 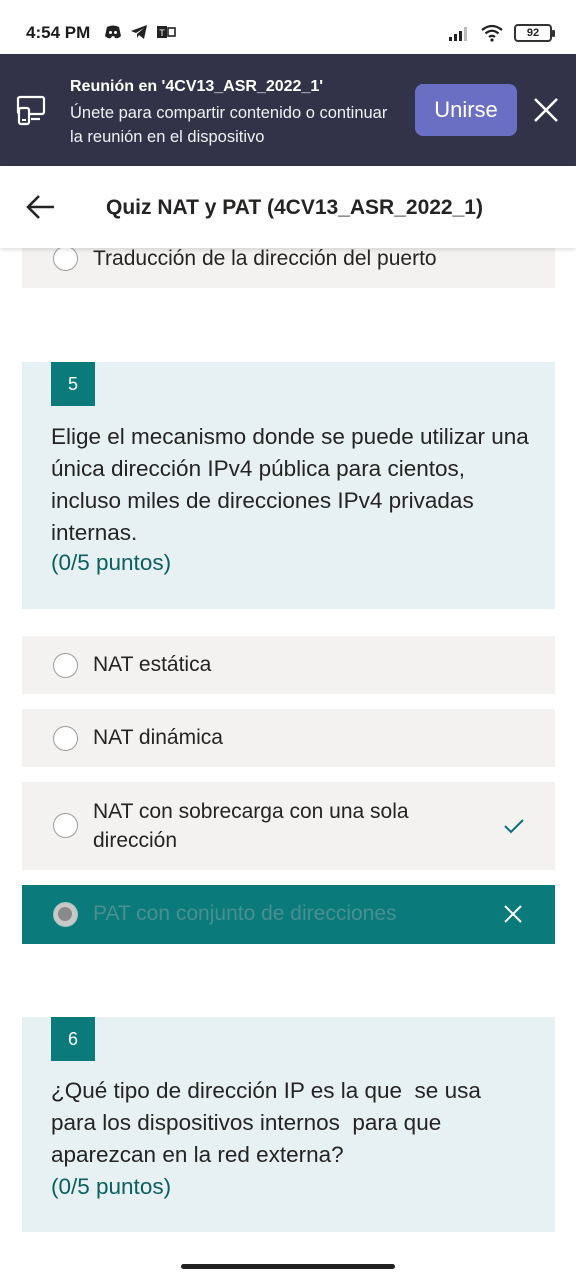 I want to click on option-label: NAT dinámica, so click(x=158, y=737).